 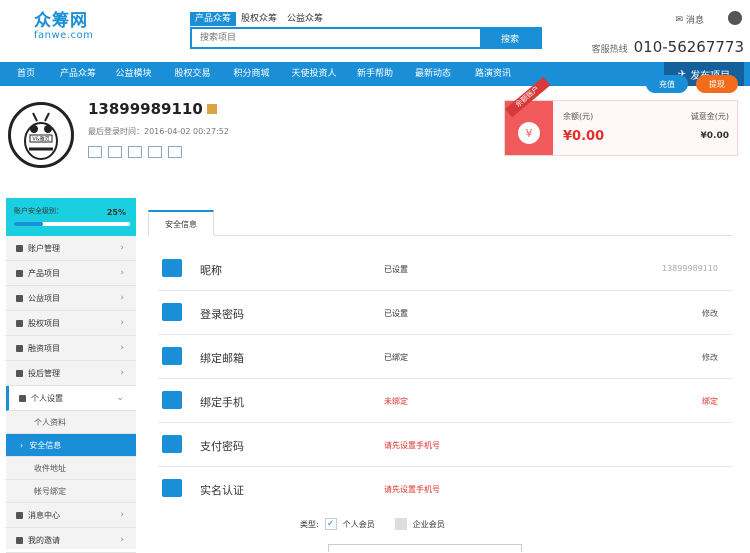 What do you see at coordinates (78, 74) in the screenshot?
I see `nav-item-product: 产品众筹` at bounding box center [78, 74].